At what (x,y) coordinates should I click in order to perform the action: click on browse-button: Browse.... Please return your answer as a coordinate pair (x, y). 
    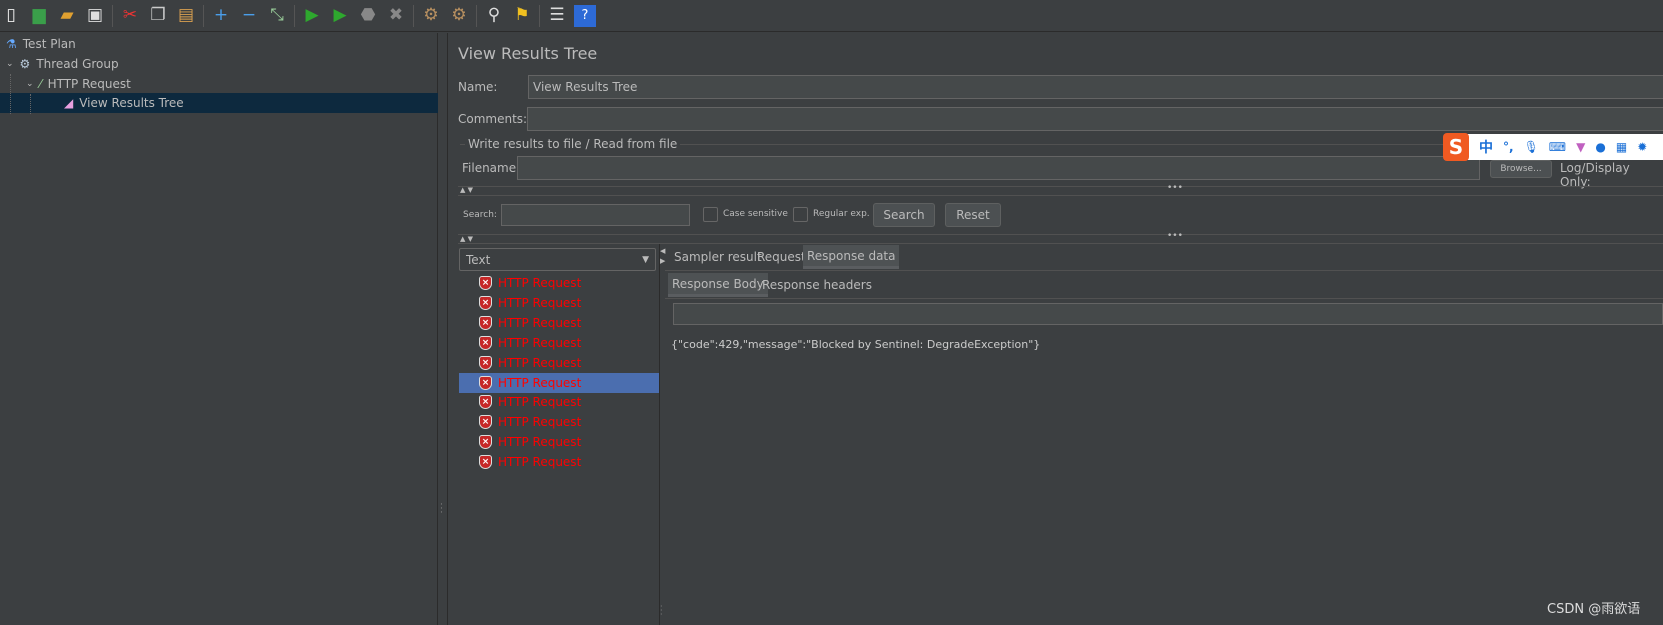
    Looking at the image, I should click on (1521, 169).